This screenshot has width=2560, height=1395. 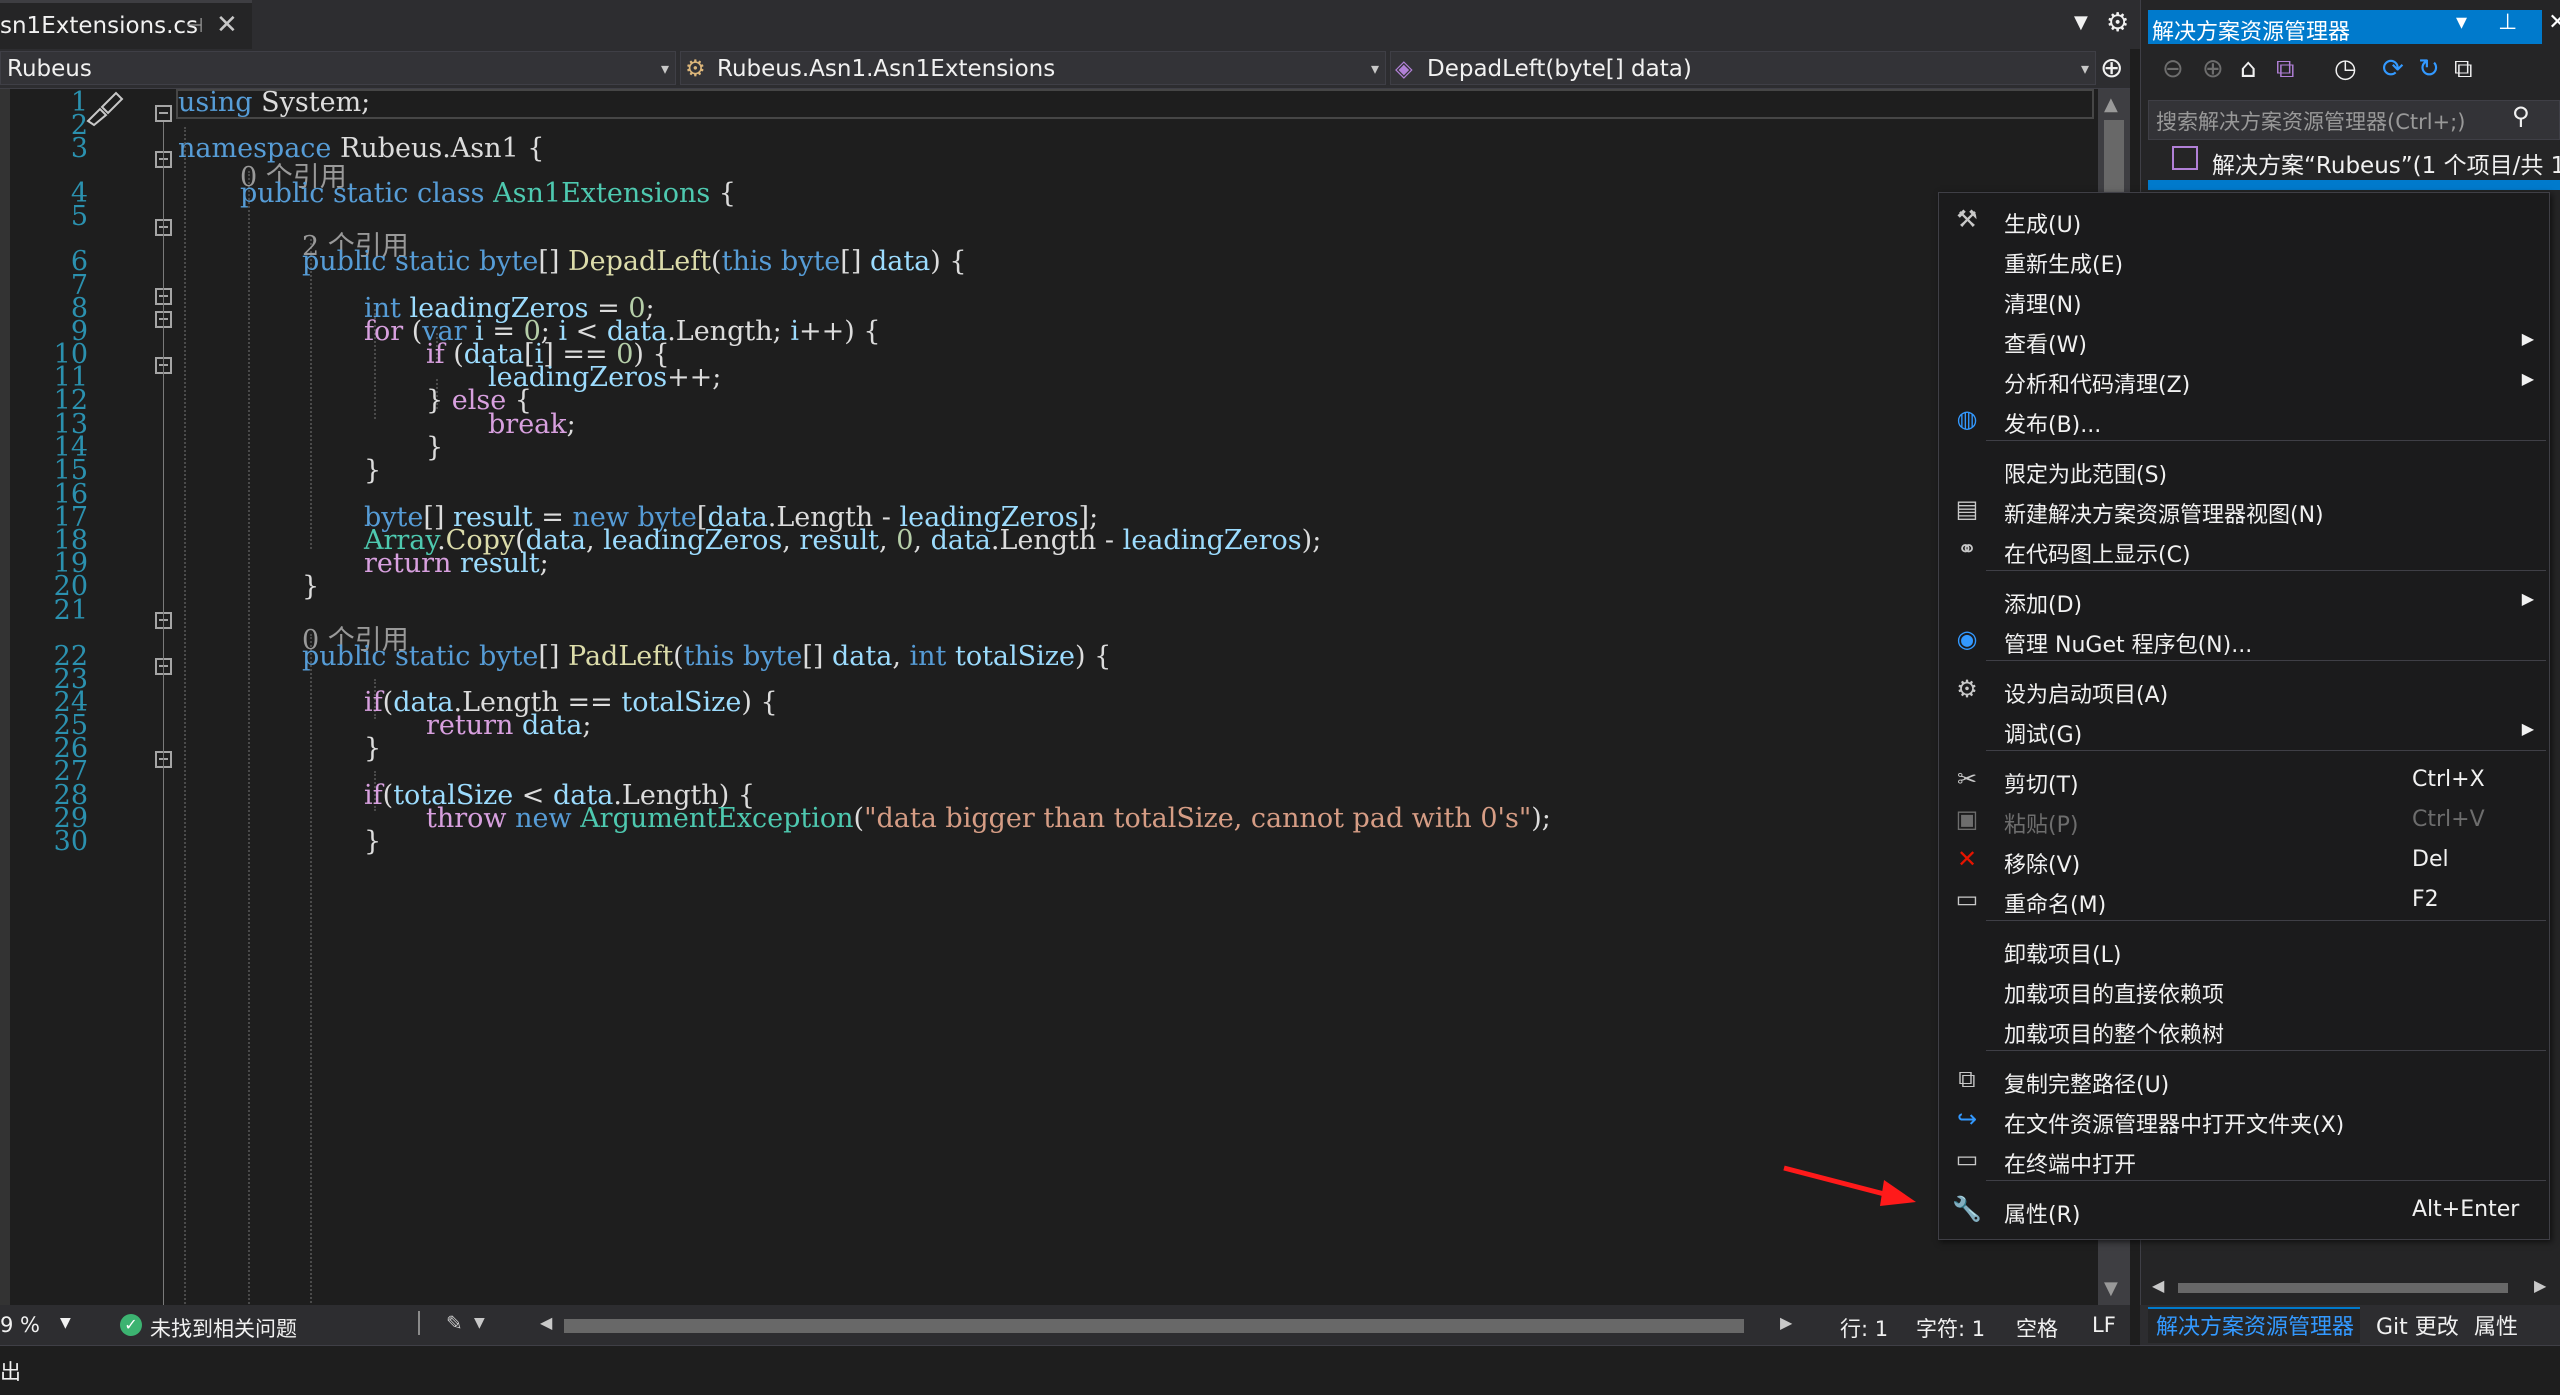 What do you see at coordinates (2244, 600) in the screenshot?
I see `context-menu-item: 添加(D) ▶` at bounding box center [2244, 600].